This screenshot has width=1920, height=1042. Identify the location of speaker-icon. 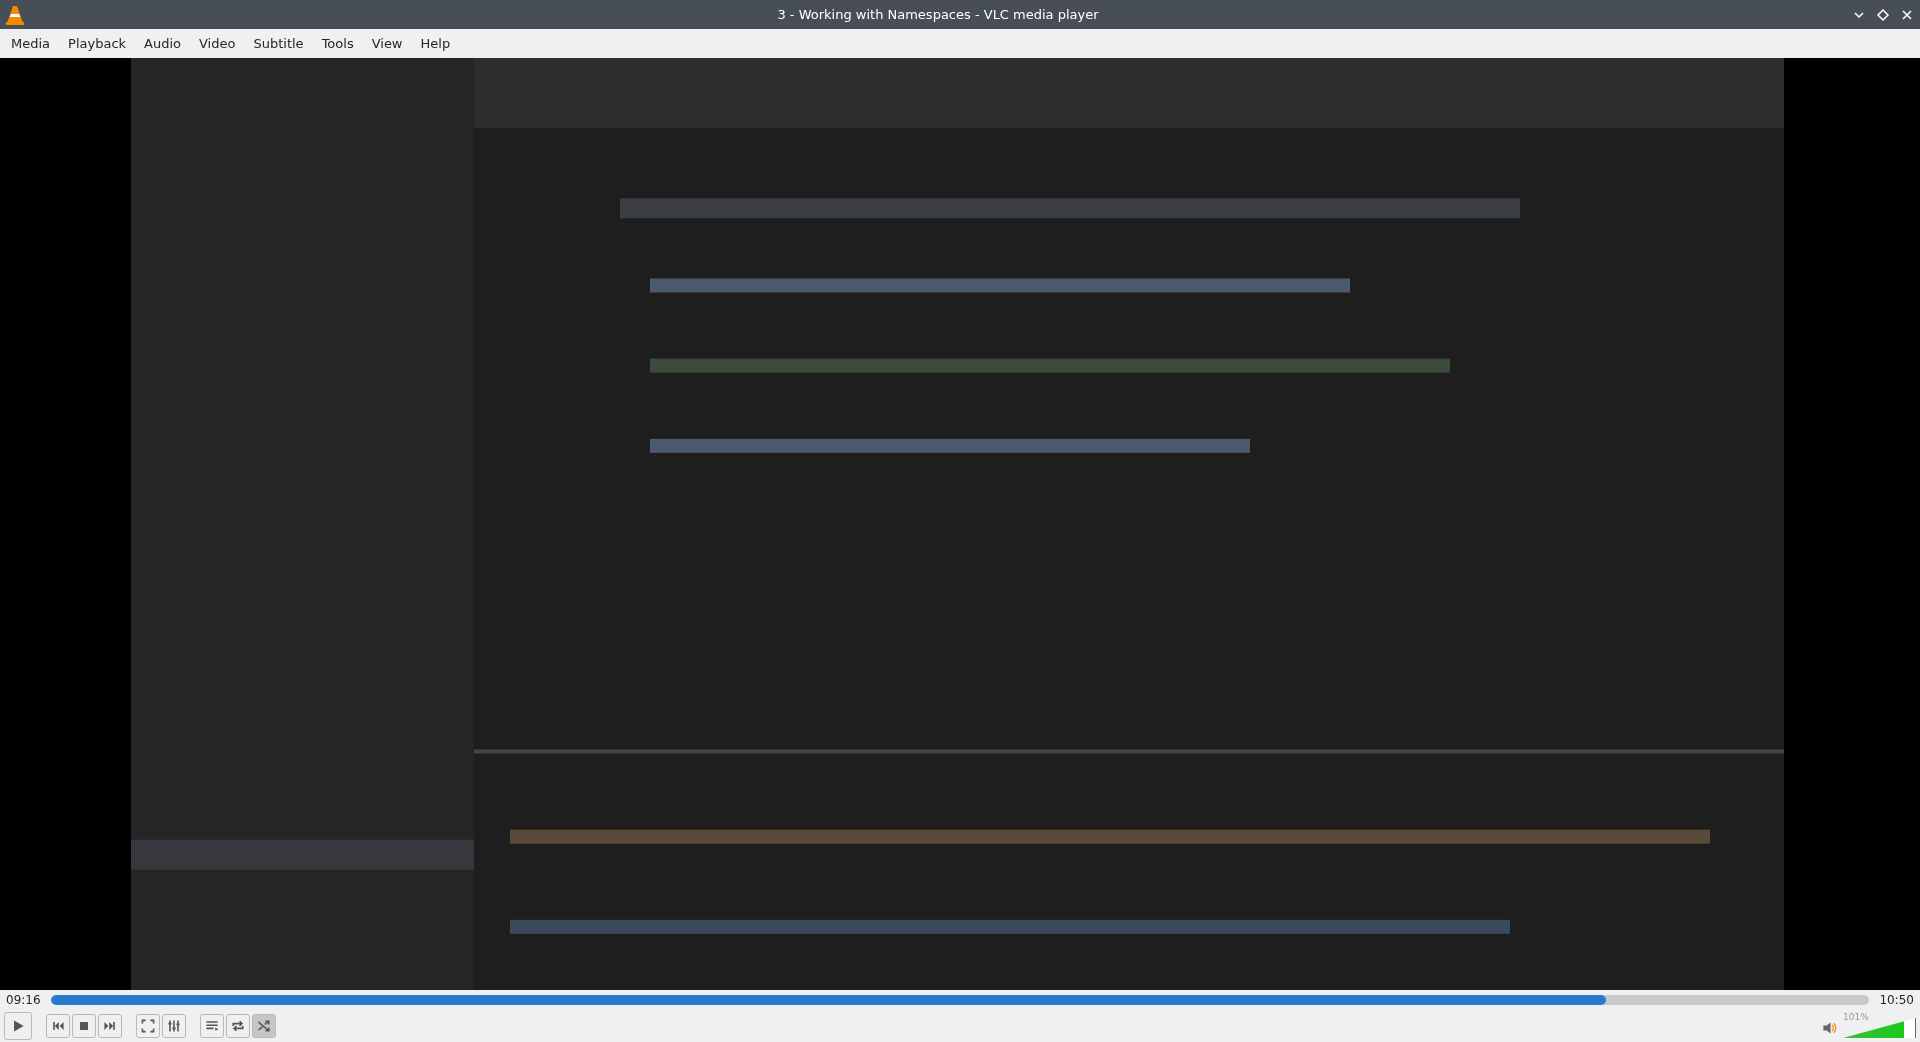
(1829, 1028).